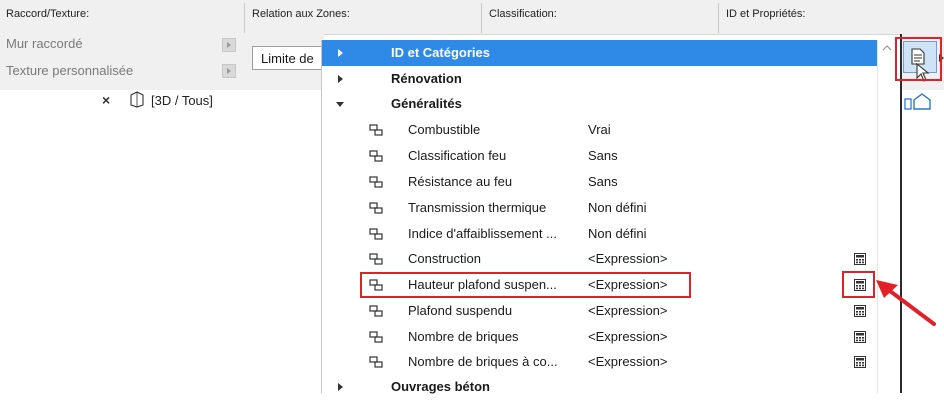 This screenshot has width=944, height=400. What do you see at coordinates (301, 14) in the screenshot?
I see `header-relation-zones: Relation aux Zones:` at bounding box center [301, 14].